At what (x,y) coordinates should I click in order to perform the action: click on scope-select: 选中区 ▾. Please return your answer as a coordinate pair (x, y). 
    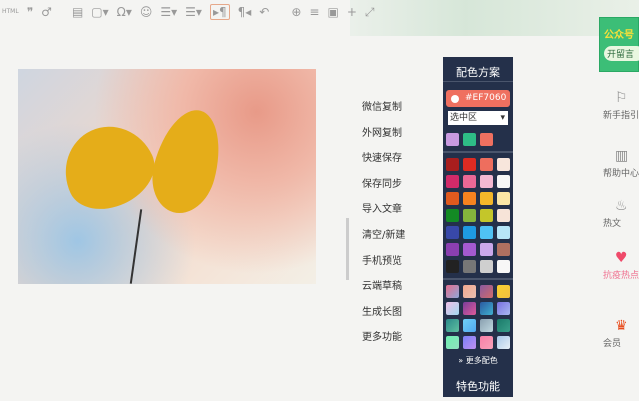
    Looking at the image, I should click on (478, 118).